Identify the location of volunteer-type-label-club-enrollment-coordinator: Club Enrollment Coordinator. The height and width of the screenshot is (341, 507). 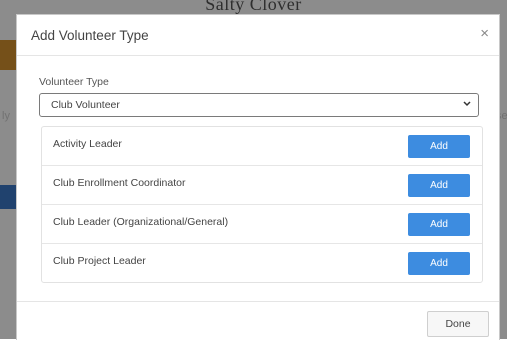
(119, 183).